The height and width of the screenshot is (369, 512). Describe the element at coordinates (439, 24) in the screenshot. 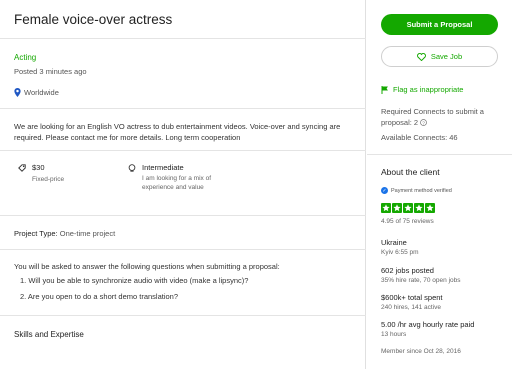

I see `submit-proposal-button: Submit a Proposal` at that location.